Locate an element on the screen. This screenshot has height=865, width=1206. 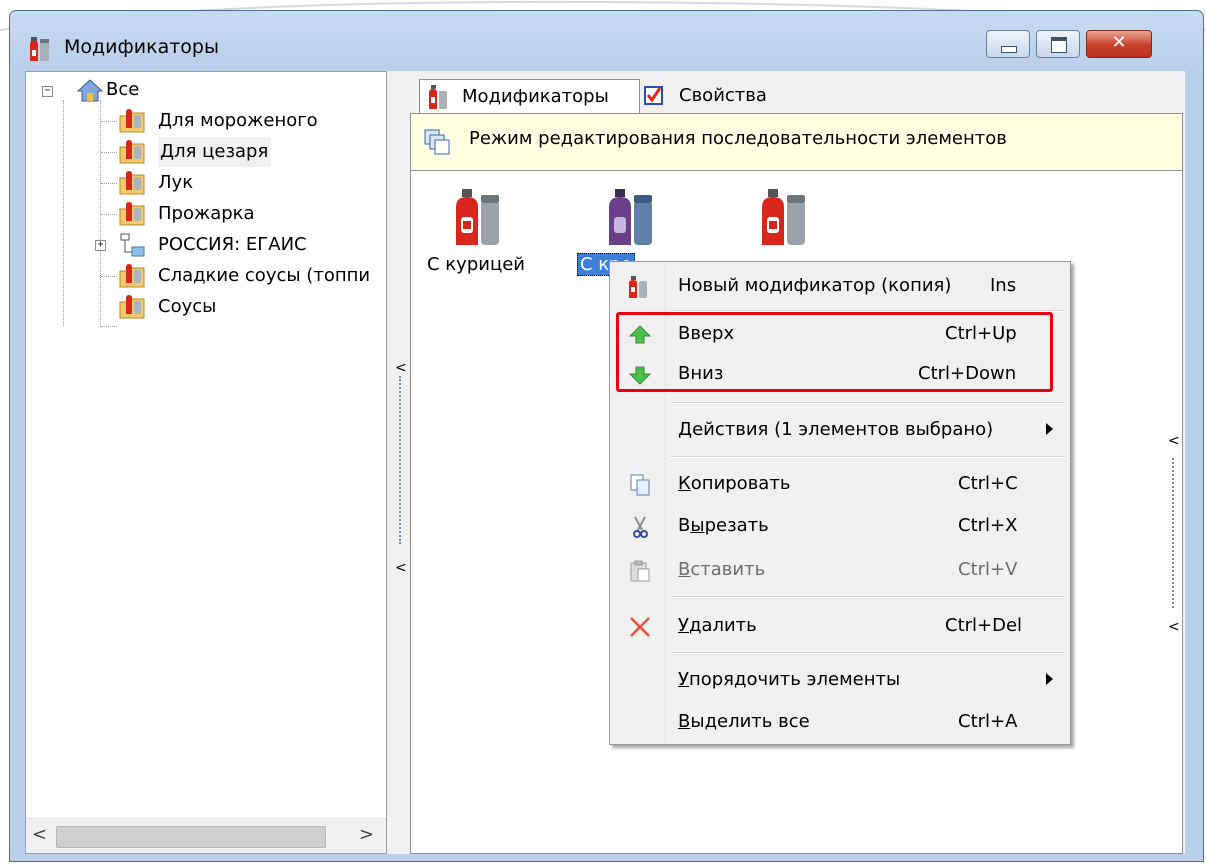
window-title: Модификаторы is located at coordinates (141, 47).